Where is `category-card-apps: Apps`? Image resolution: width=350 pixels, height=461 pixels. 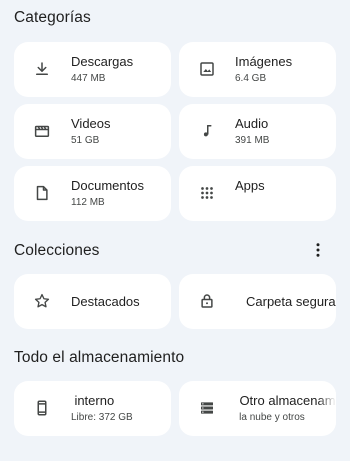
category-card-apps: Apps is located at coordinates (257, 193).